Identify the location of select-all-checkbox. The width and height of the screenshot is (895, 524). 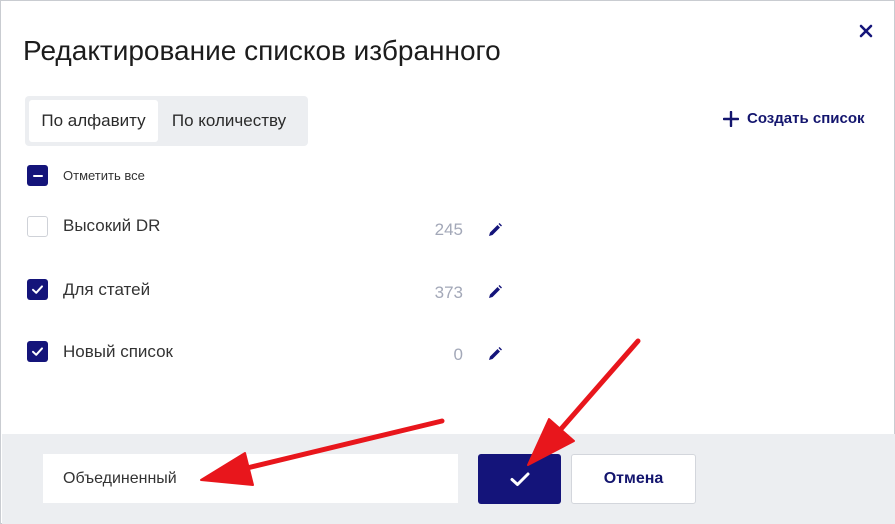
(37, 175).